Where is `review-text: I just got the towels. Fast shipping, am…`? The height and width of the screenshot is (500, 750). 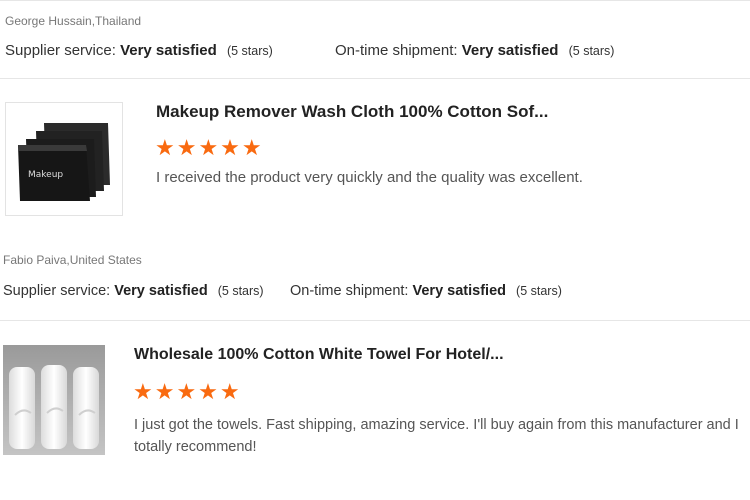 review-text: I just got the towels. Fast shipping, am… is located at coordinates (436, 436).